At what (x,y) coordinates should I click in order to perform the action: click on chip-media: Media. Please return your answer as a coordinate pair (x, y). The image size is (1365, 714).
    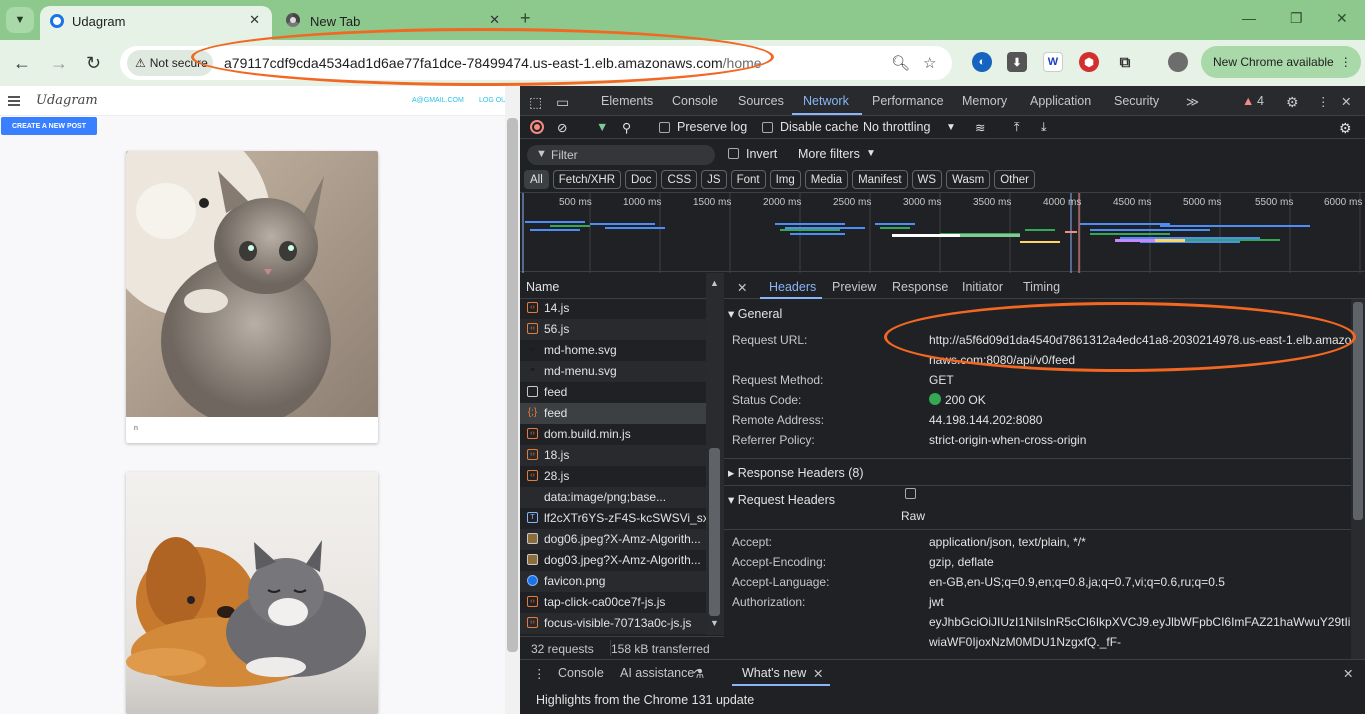
    Looking at the image, I should click on (826, 179).